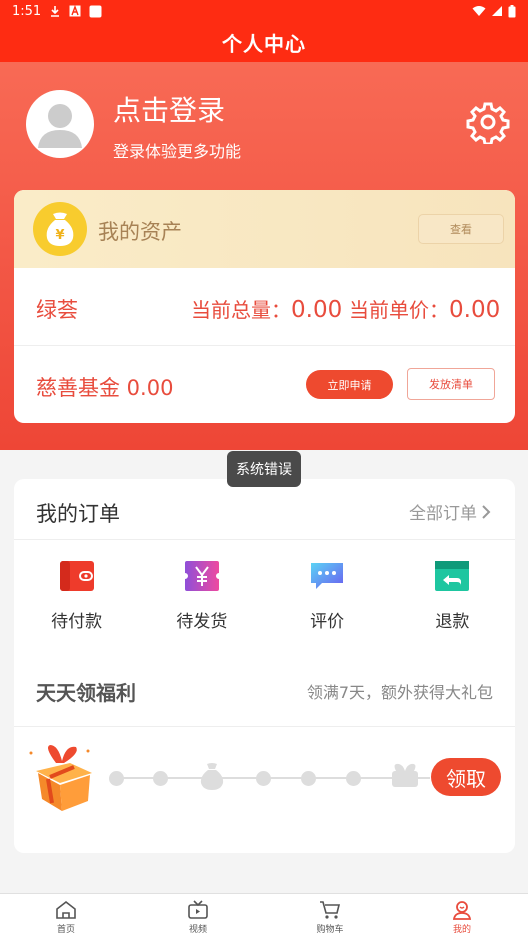 The image size is (528, 938). What do you see at coordinates (452, 622) in the screenshot?
I see `order-item-label: 退款` at bounding box center [452, 622].